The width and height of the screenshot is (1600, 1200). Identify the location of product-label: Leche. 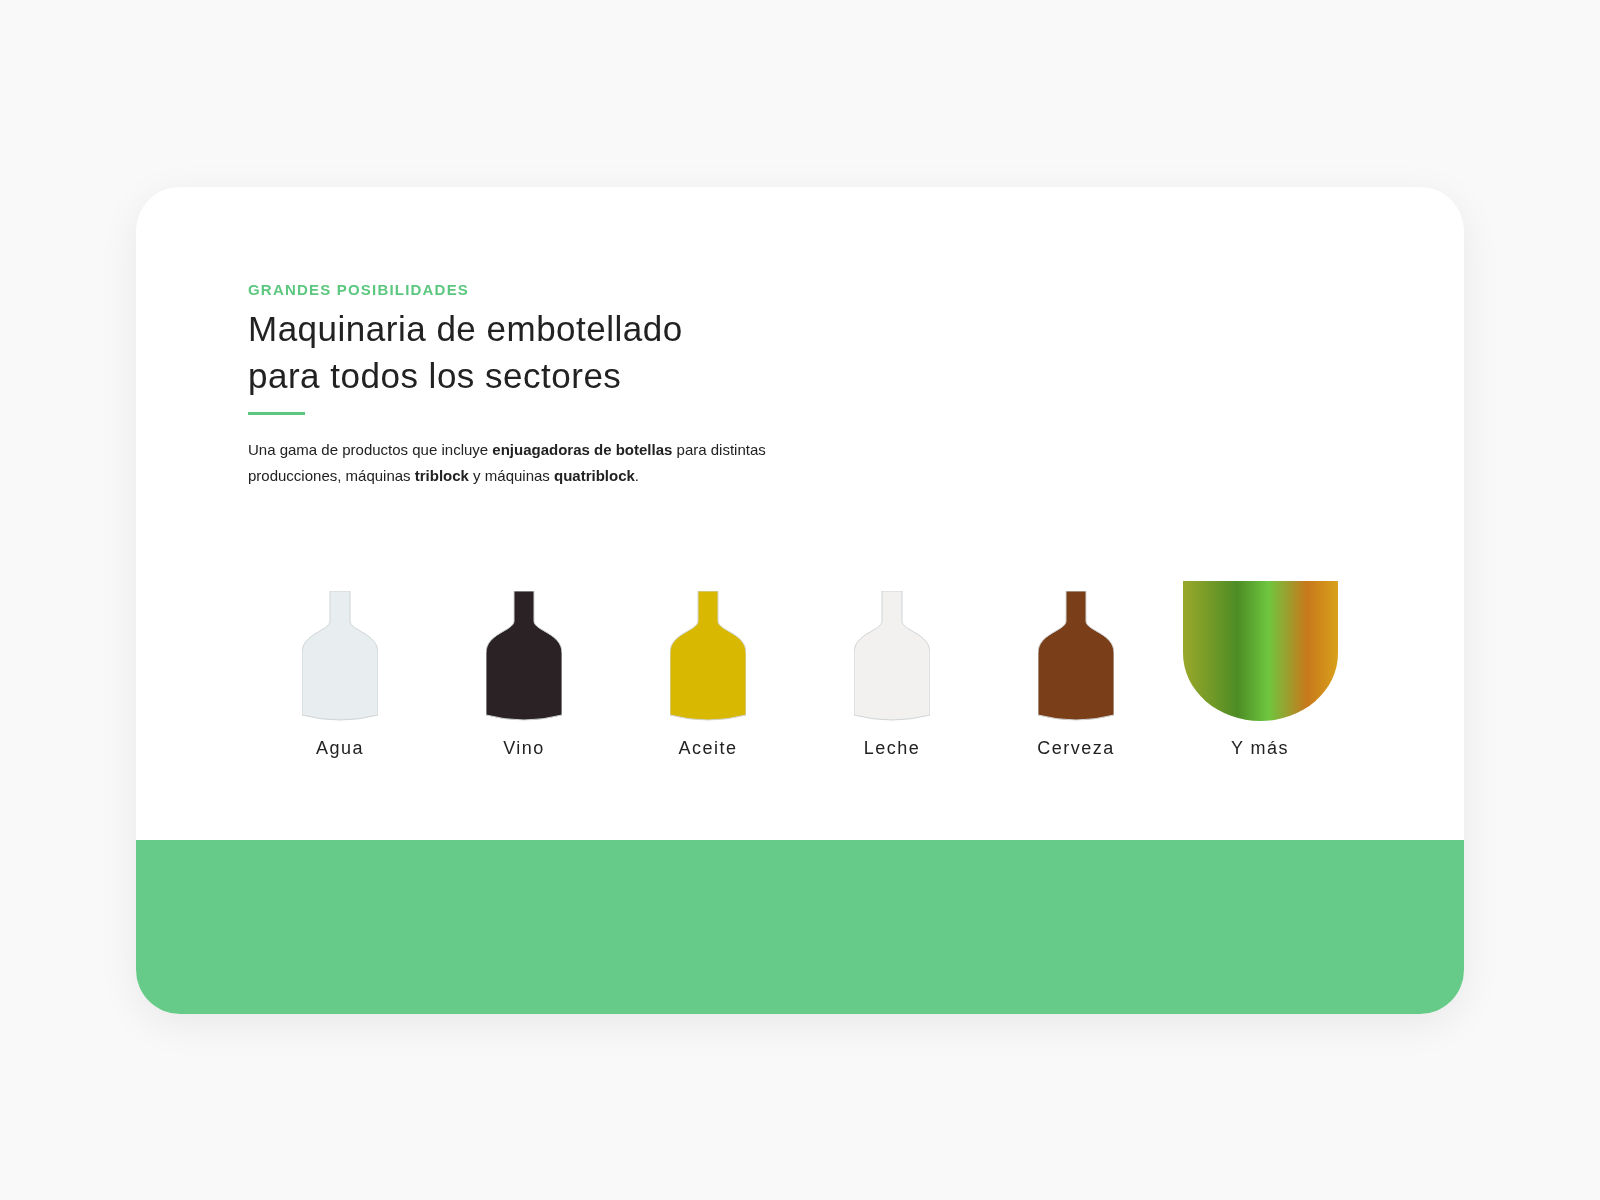
(892, 748).